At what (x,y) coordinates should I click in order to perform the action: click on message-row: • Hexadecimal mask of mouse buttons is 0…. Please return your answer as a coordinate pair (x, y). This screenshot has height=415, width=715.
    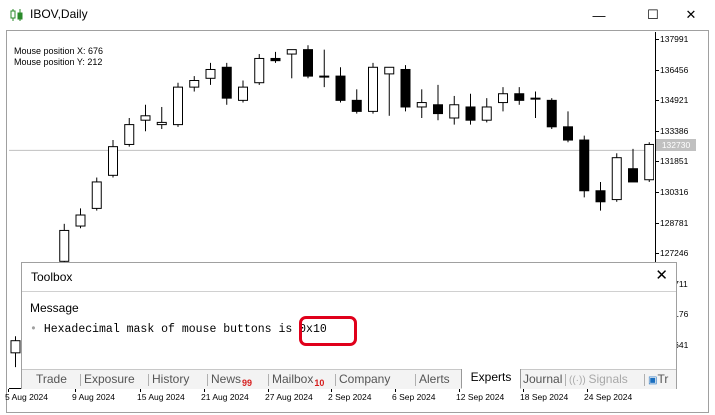
    Looking at the image, I should click on (178, 329).